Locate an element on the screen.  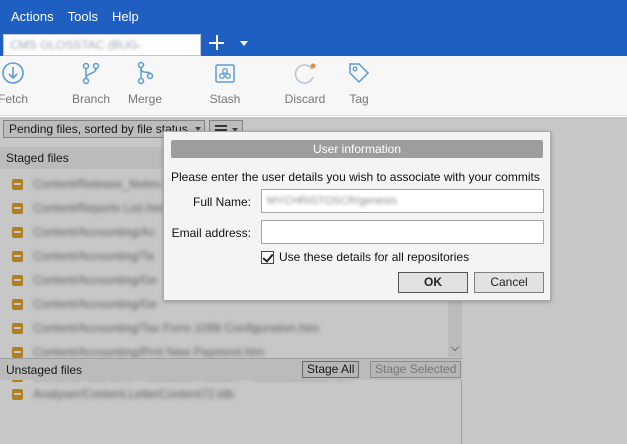
discard-icon is located at coordinates (305, 73).